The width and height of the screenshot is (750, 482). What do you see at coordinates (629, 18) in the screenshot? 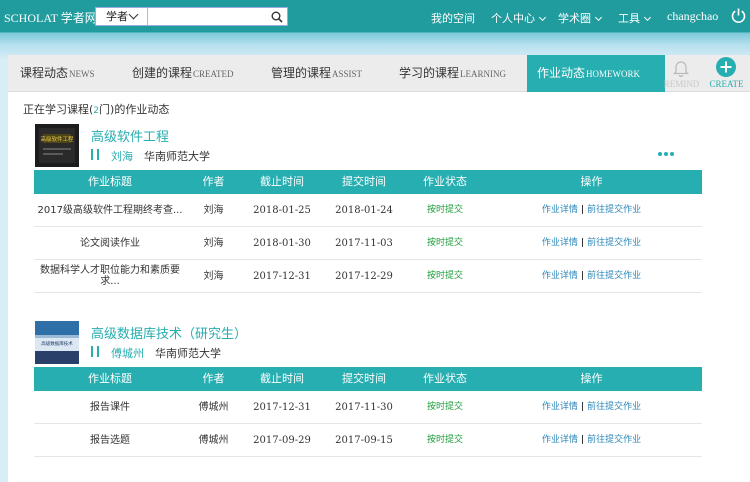
I see `nav-tools-label: 工具` at bounding box center [629, 18].